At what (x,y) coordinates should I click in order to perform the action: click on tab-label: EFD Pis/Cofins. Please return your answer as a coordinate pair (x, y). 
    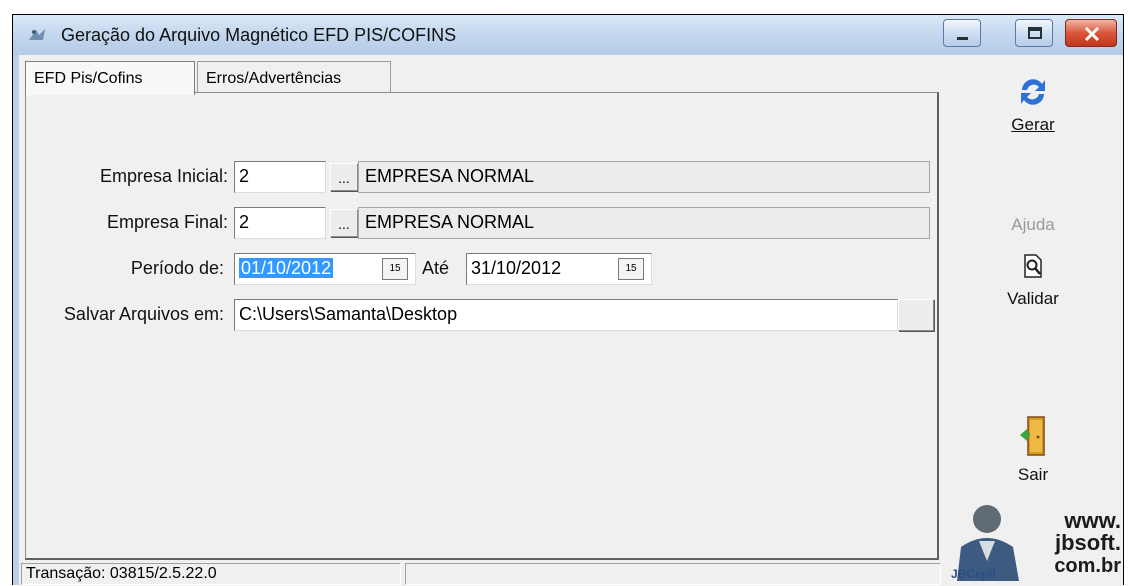
    Looking at the image, I should click on (88, 78).